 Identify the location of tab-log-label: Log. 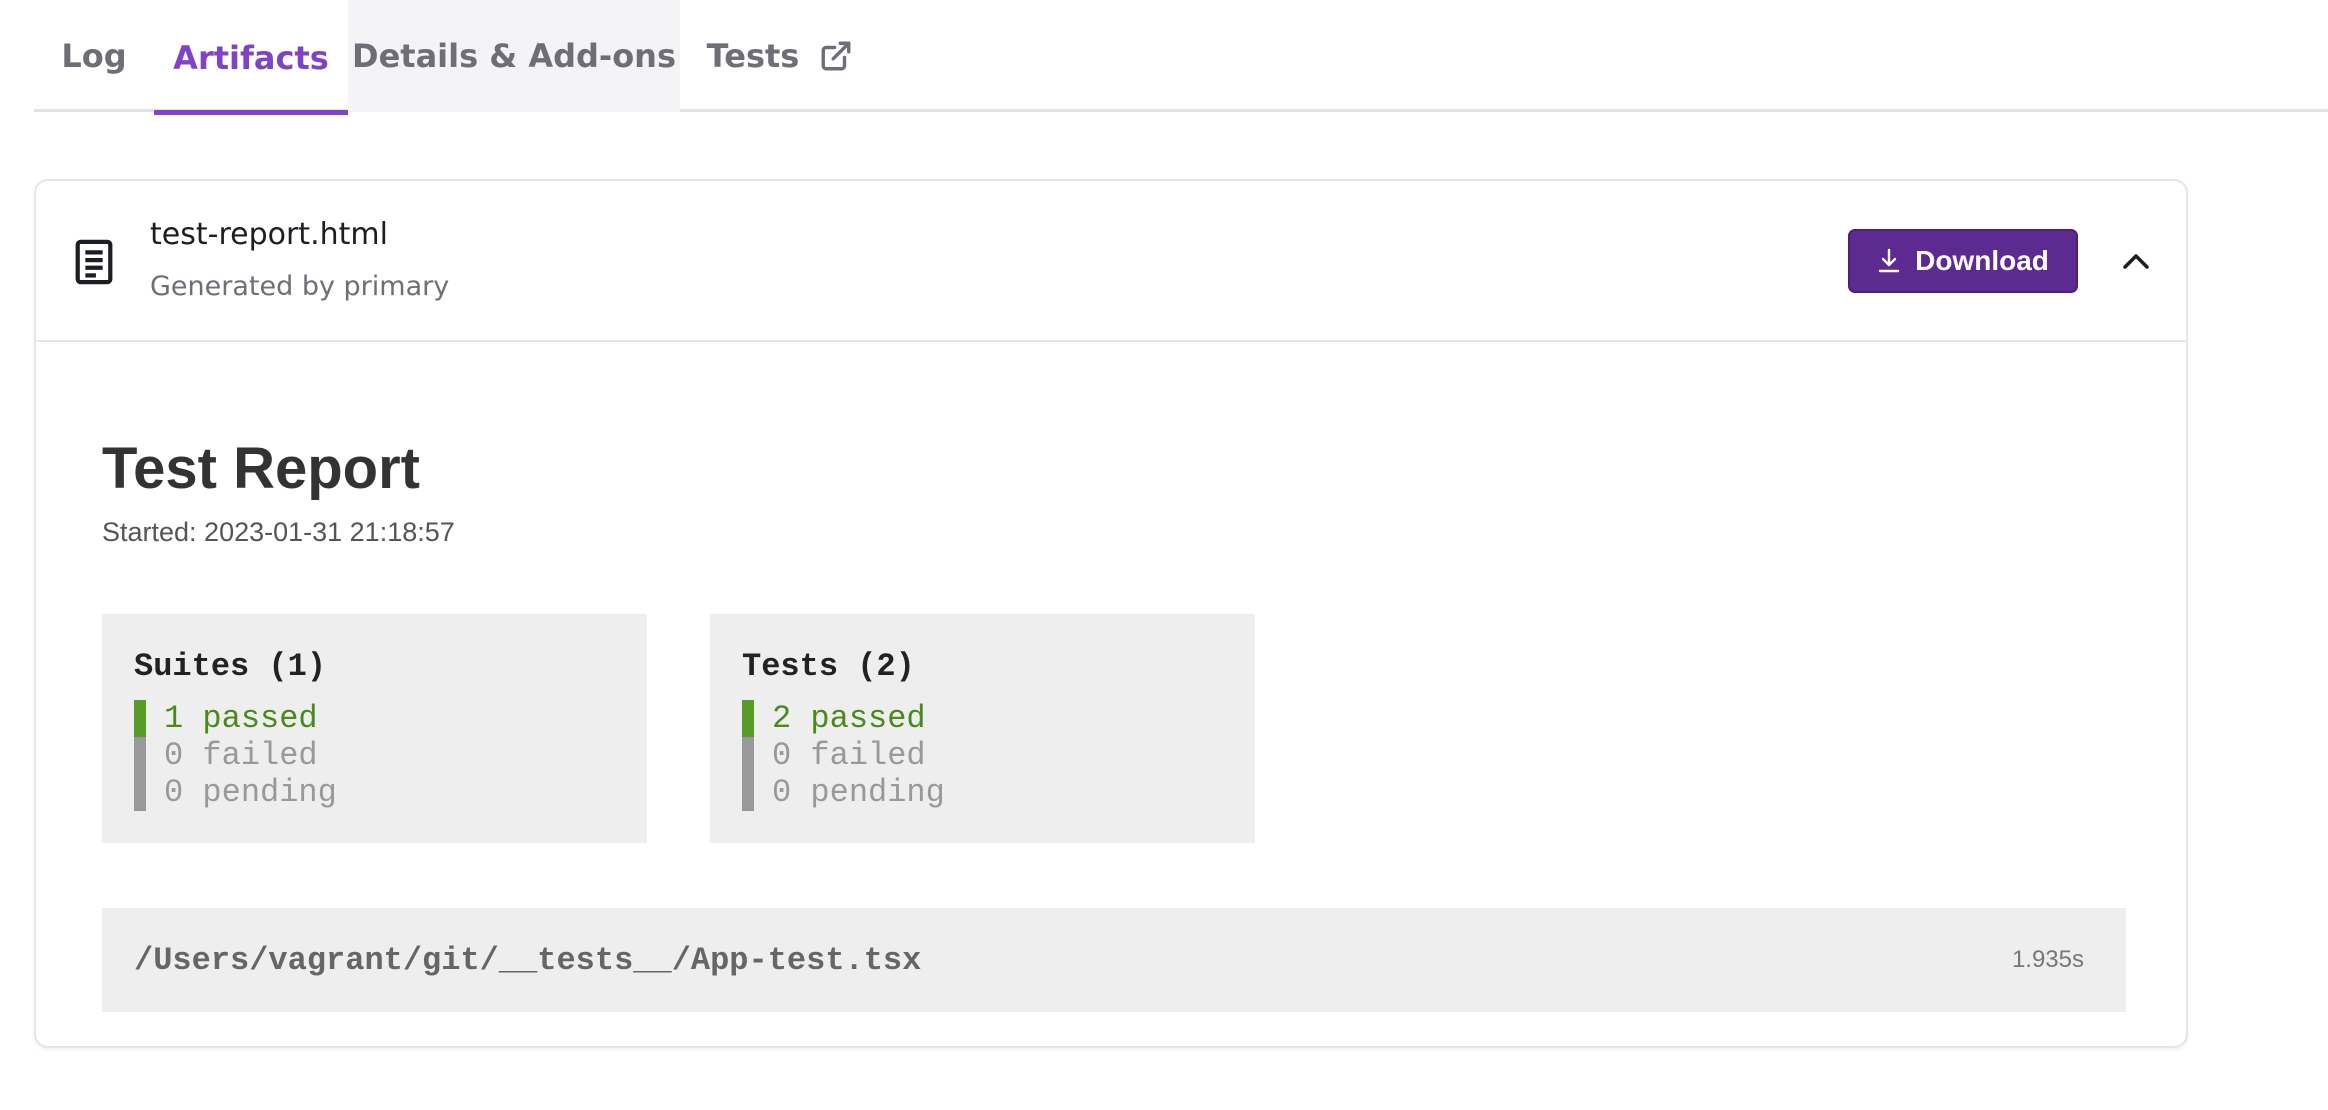
(94, 56).